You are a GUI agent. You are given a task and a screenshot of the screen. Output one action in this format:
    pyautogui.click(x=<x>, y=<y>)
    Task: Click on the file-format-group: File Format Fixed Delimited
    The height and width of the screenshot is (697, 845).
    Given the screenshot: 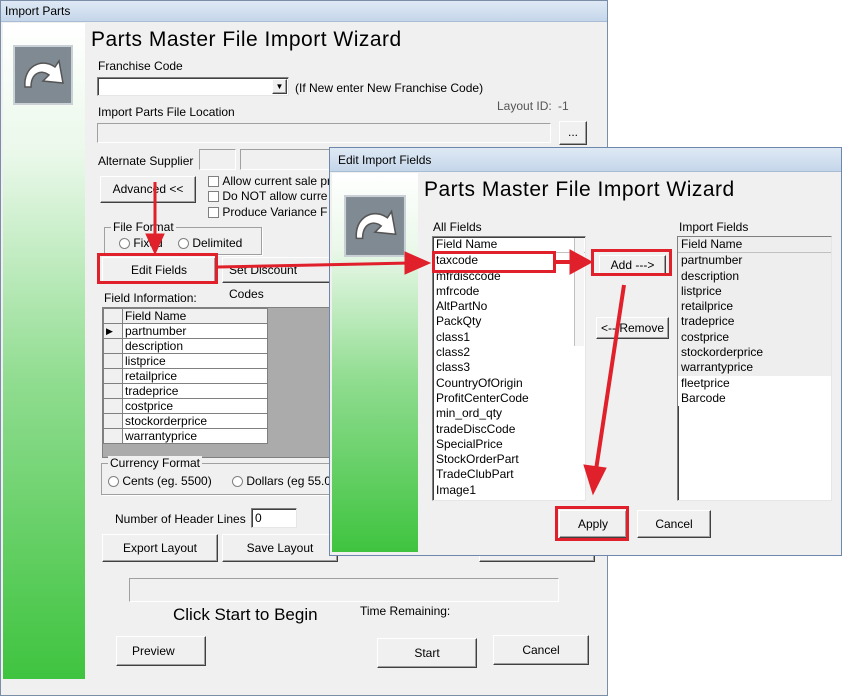 What is the action you would take?
    pyautogui.click(x=183, y=237)
    